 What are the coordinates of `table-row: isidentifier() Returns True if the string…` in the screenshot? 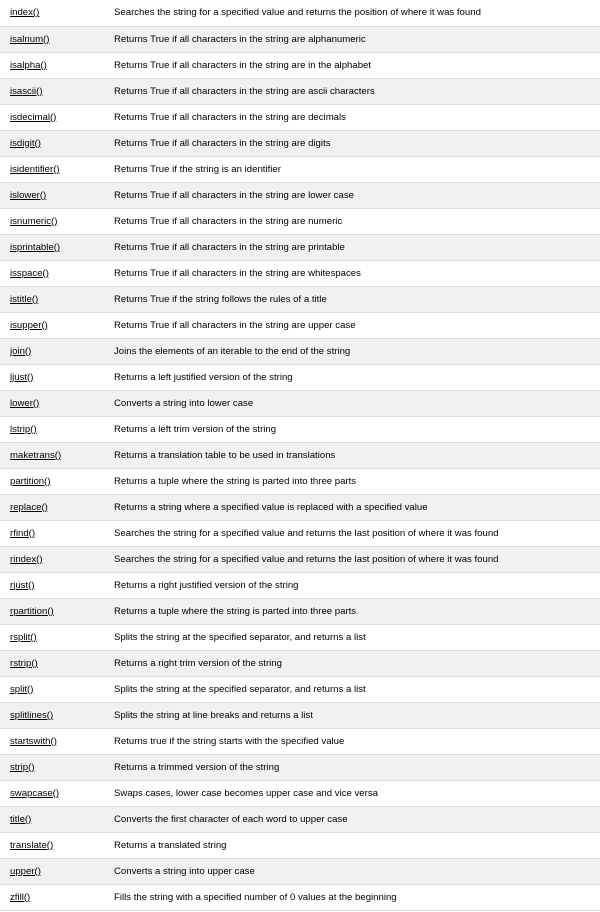 It's located at (300, 169).